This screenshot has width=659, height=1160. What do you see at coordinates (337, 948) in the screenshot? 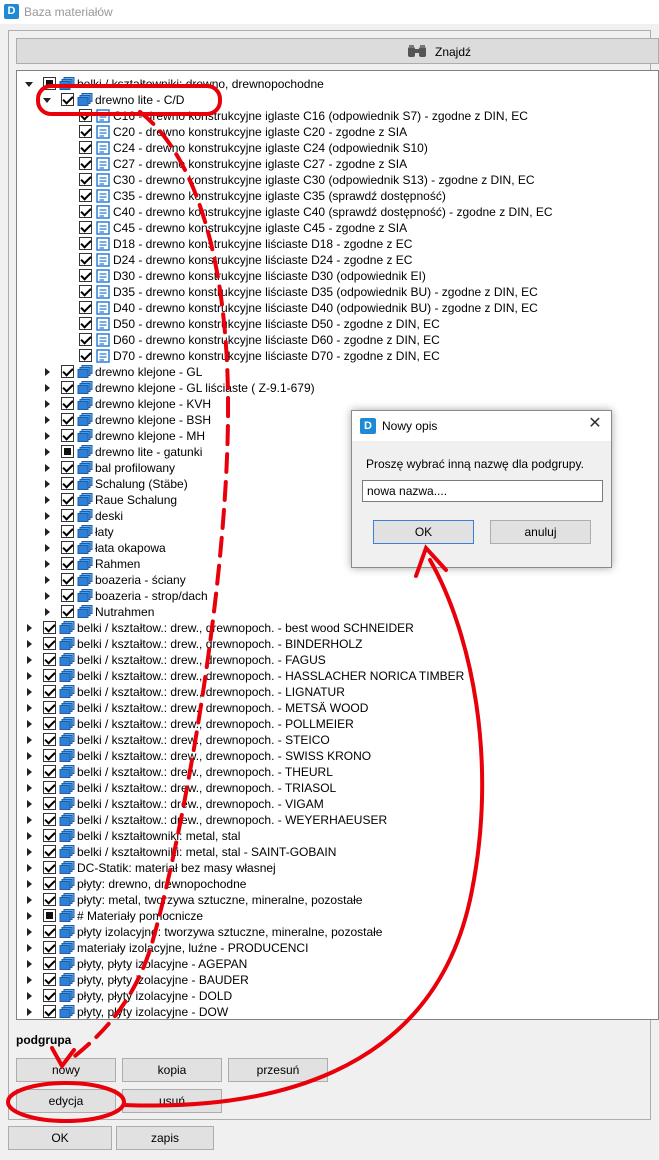
I see `tree-item-materia-y-izolacyjne-luz-ne-producenci: materiały izolacyjne, luźne - PRODUCENCI` at bounding box center [337, 948].